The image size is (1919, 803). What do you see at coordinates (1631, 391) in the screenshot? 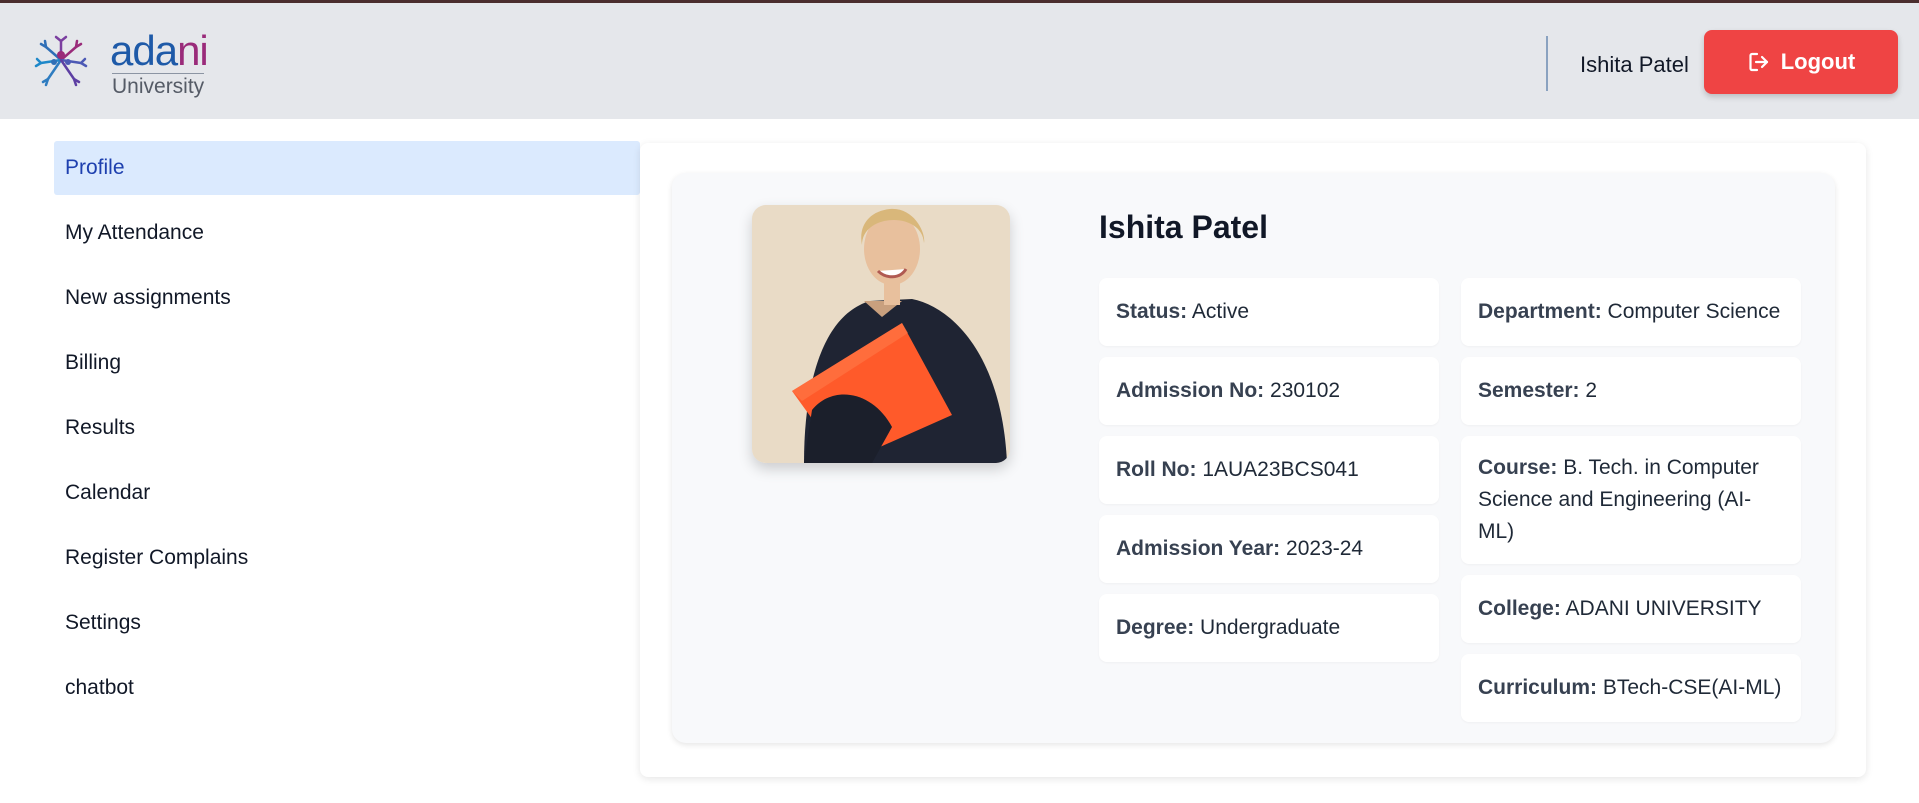
I see `field-semester: Semester: 2` at bounding box center [1631, 391].